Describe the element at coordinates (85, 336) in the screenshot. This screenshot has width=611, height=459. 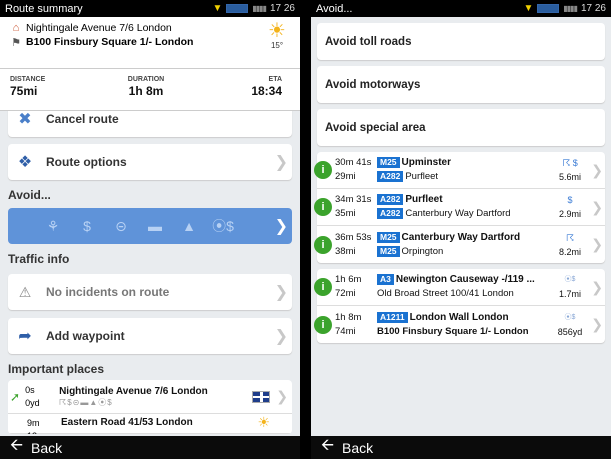
I see `add-waypoint-label: Add waypoint` at that location.